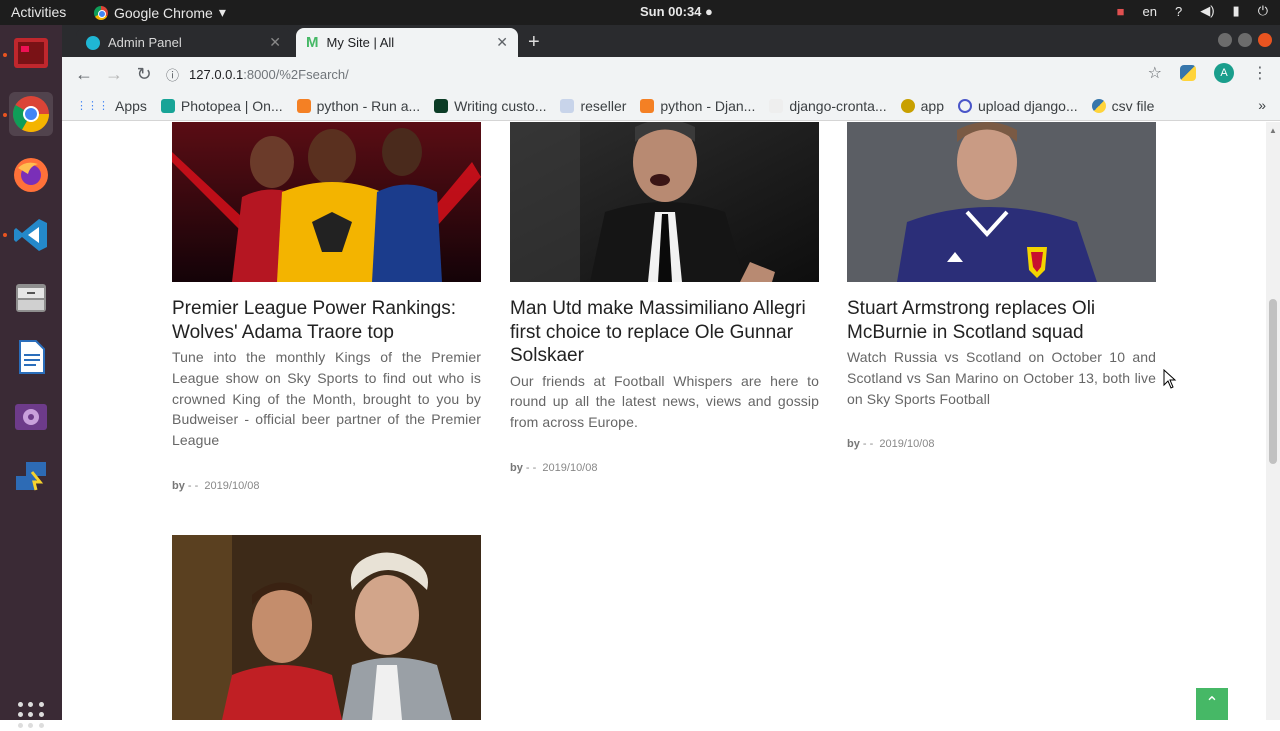 This screenshot has width=1280, height=731. I want to click on url-path: :8000/%2Fsearch/, so click(296, 74).